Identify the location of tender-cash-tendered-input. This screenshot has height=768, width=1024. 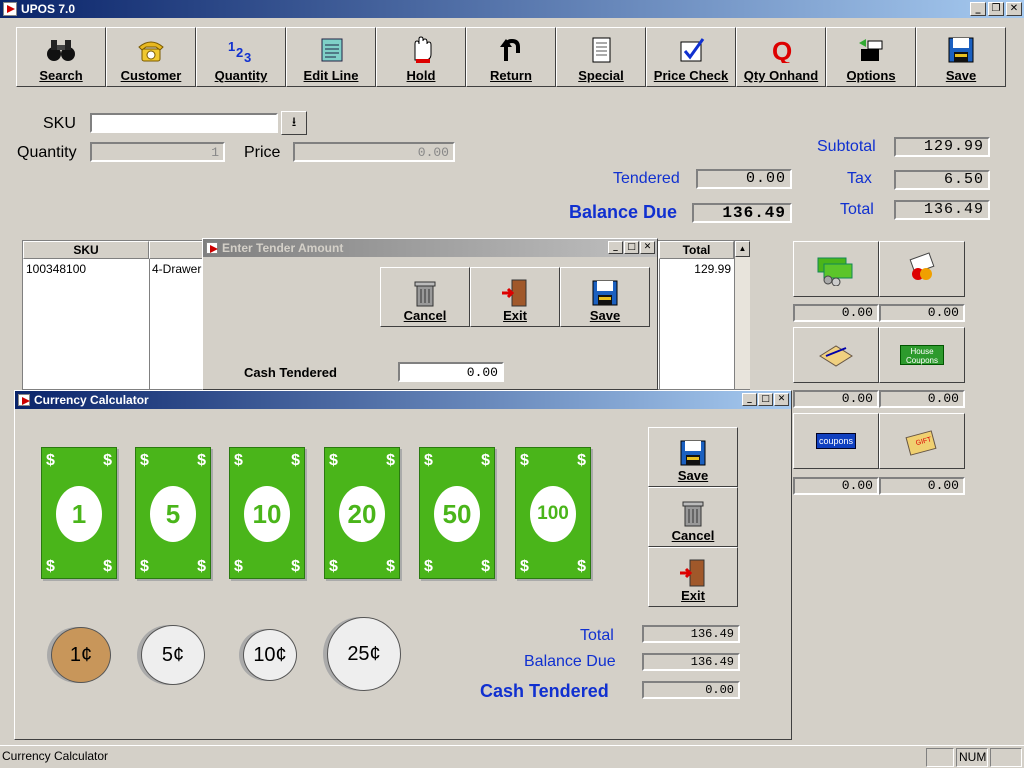
(451, 372).